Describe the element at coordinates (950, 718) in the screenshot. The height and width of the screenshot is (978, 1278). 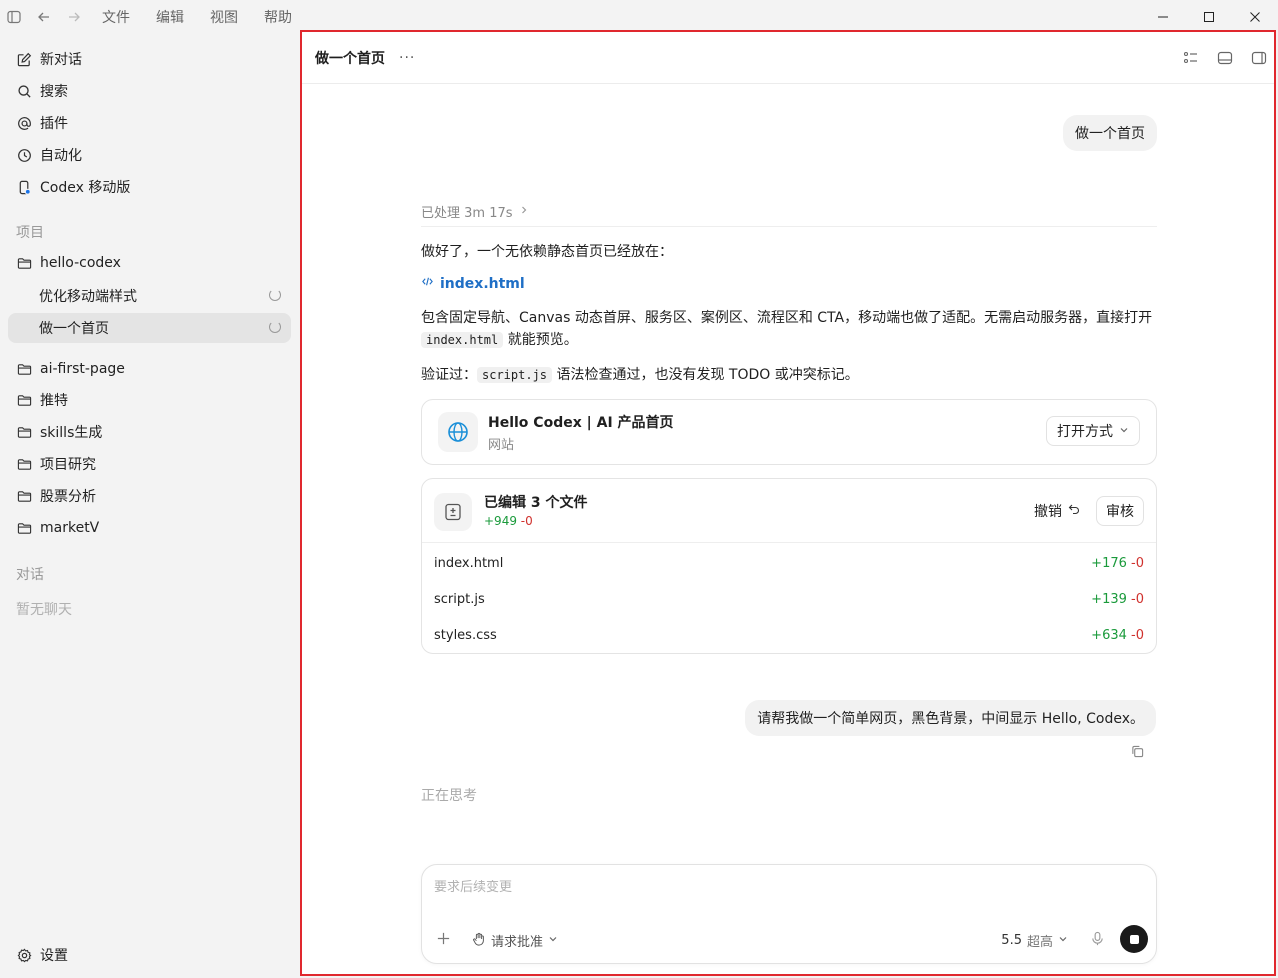
I see `user-message-bubble: 请帮我做一个简单网页，黑色背景，中间显示 Hello, Codex。` at that location.